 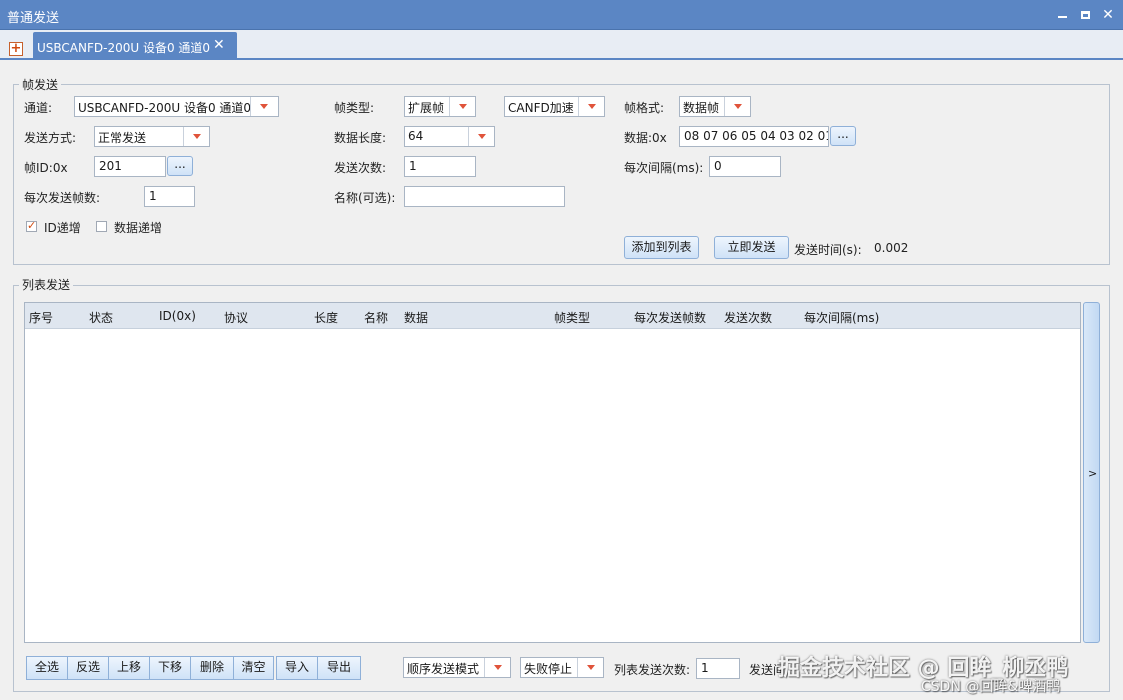 I want to click on send-time-label: 发送时间(s):, so click(x=828, y=250).